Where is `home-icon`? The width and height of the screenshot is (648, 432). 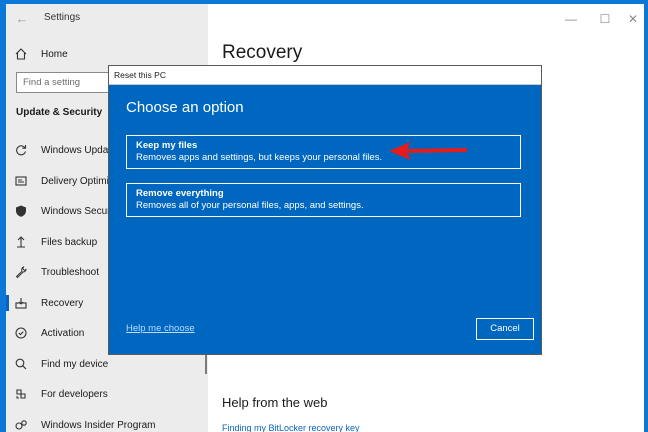
home-icon is located at coordinates (21, 54).